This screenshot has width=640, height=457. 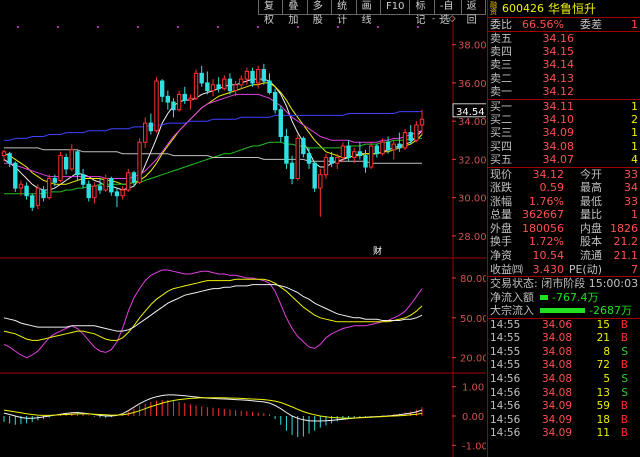 I want to click on tick-volume: 13, so click(x=603, y=392).